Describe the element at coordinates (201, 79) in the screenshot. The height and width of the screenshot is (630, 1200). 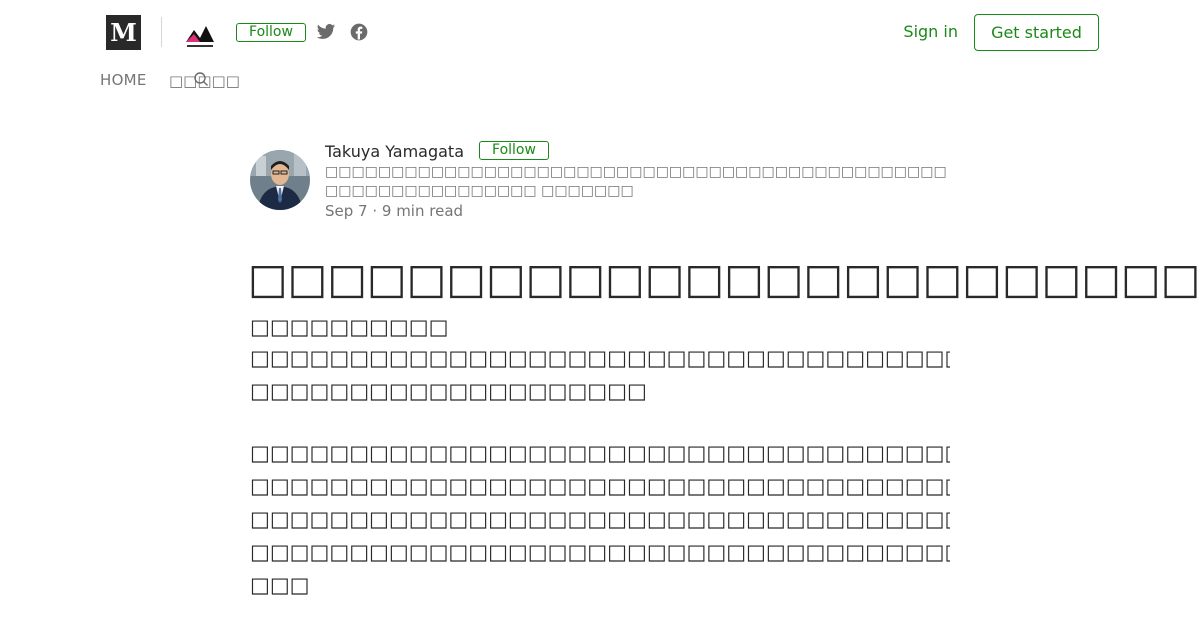
I see `search-icon` at that location.